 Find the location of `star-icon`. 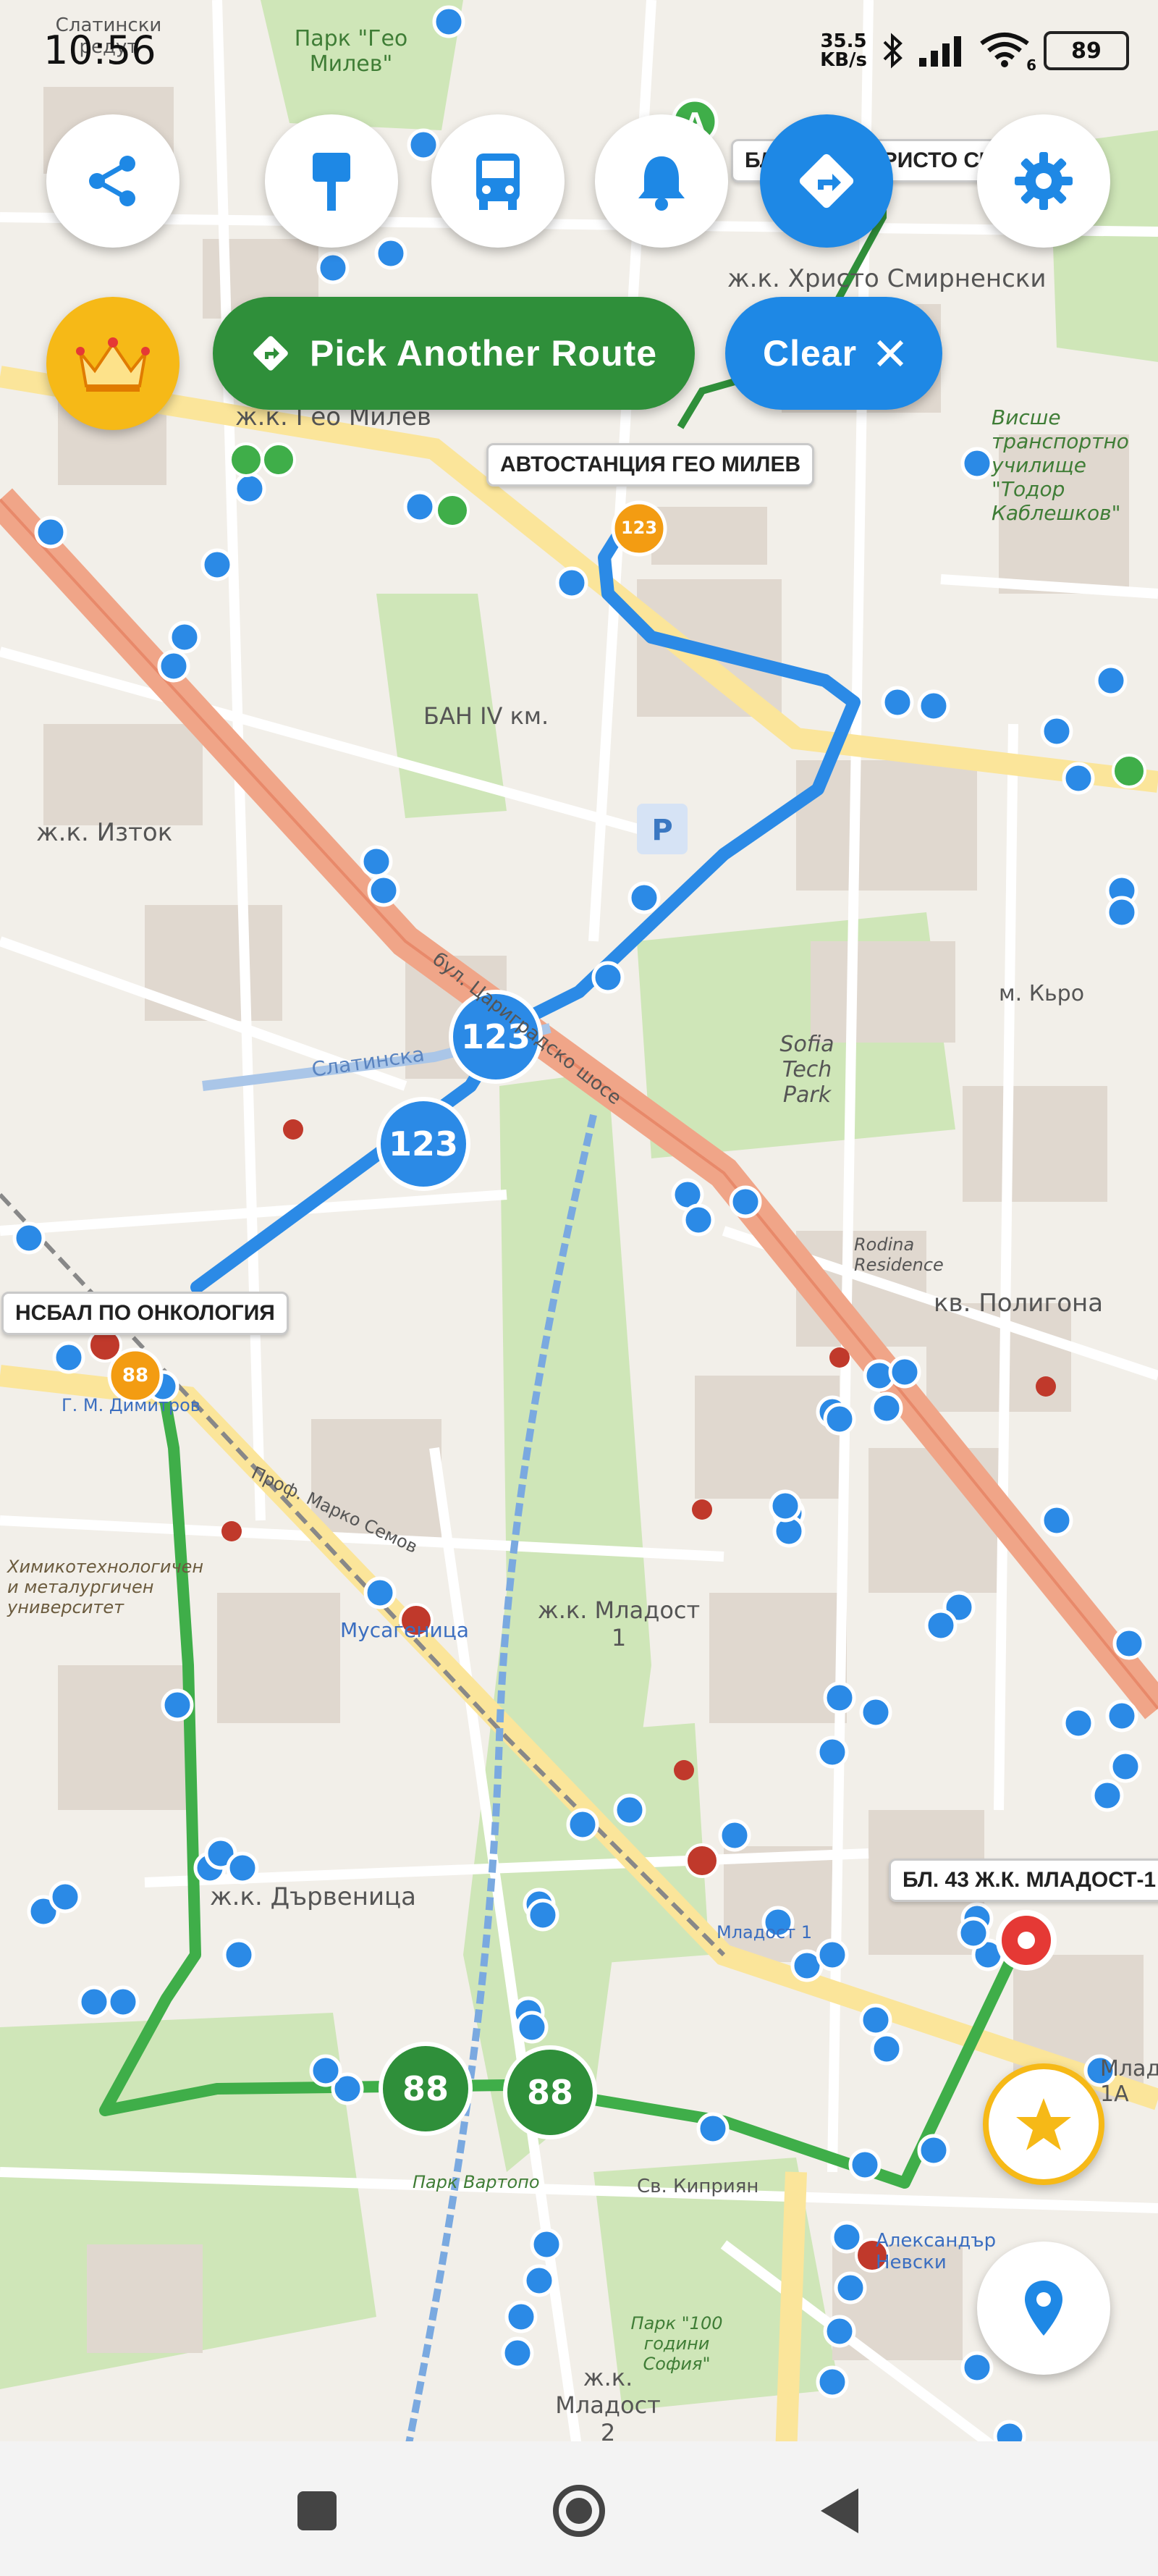

star-icon is located at coordinates (1043, 2124).